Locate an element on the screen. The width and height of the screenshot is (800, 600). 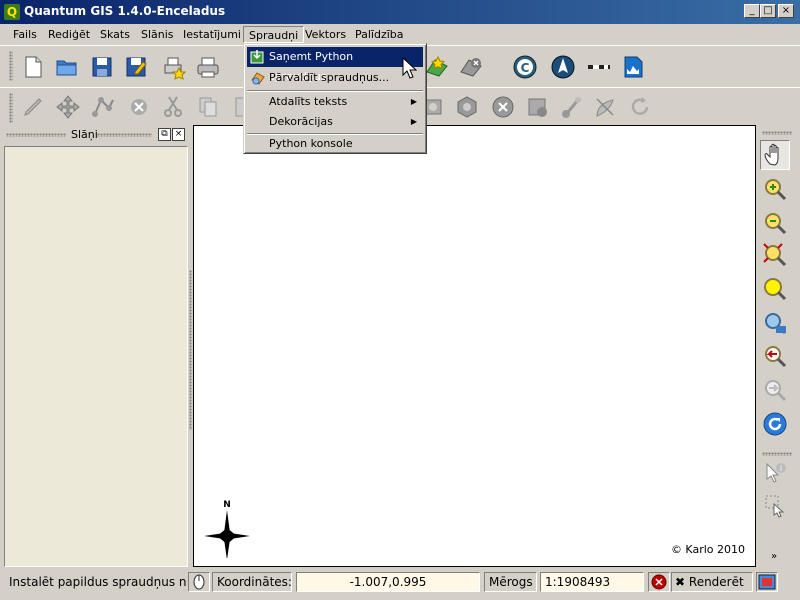
maximize-button: □ is located at coordinates (768, 11).